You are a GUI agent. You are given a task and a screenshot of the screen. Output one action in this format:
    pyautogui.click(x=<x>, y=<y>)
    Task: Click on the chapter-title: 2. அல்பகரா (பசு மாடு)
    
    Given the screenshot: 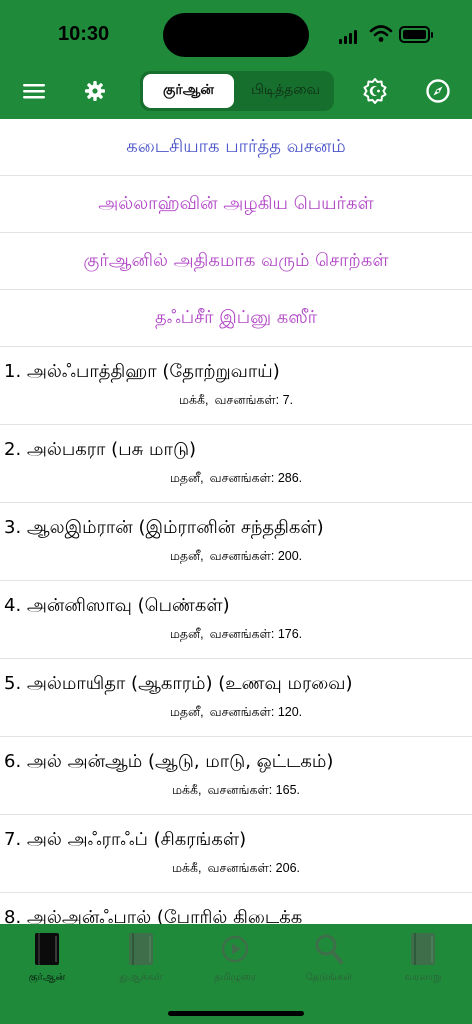 What is the action you would take?
    pyautogui.click(x=100, y=449)
    